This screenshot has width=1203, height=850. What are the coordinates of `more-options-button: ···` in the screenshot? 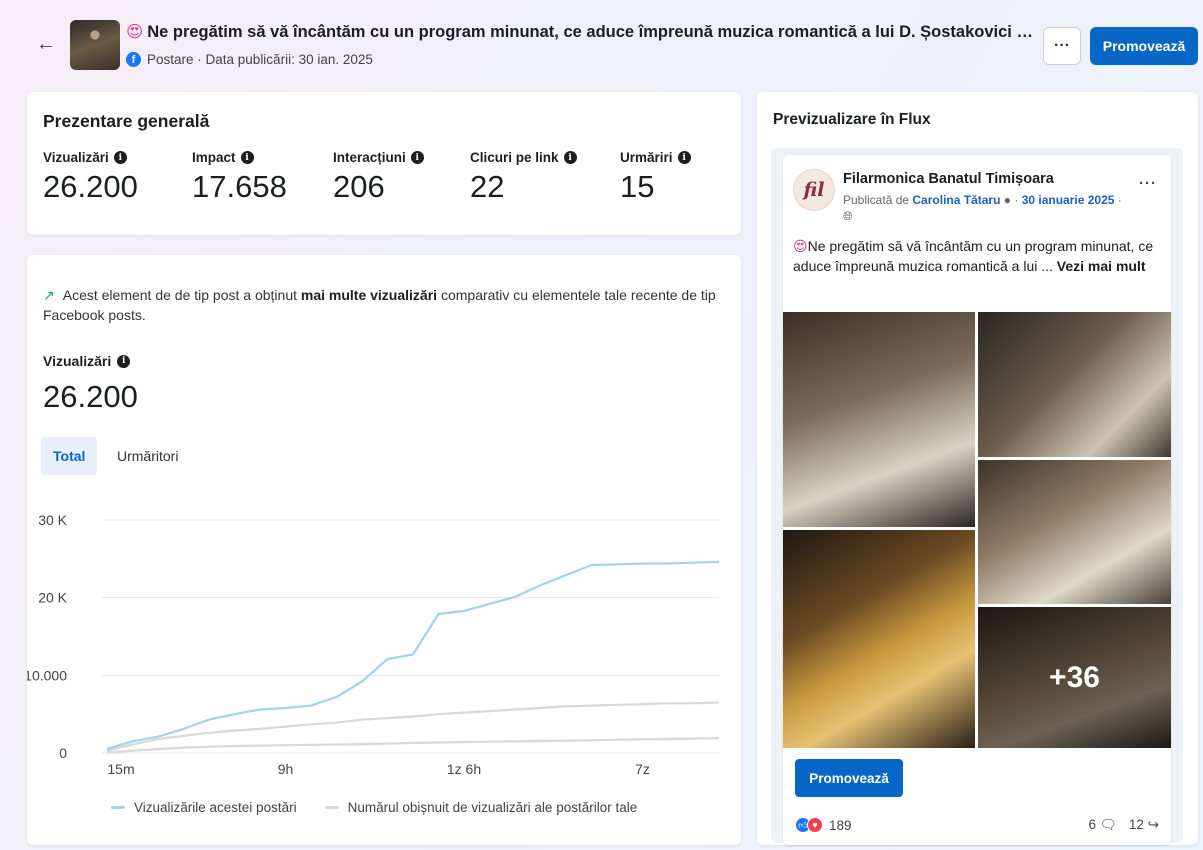 It's located at (1062, 46).